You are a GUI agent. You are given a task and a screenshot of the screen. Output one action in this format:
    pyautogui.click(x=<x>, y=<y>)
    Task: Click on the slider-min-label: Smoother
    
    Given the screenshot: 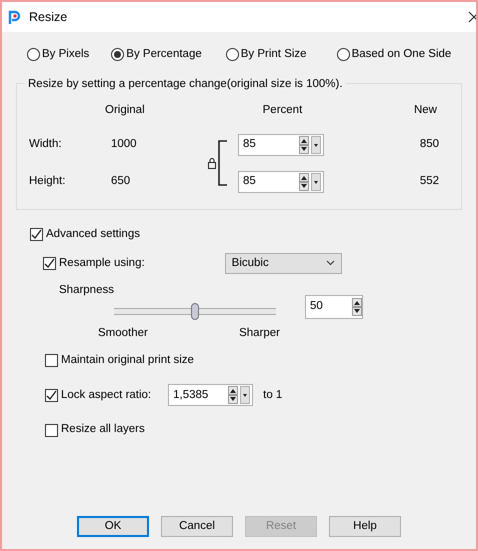 What is the action you would take?
    pyautogui.click(x=123, y=333)
    